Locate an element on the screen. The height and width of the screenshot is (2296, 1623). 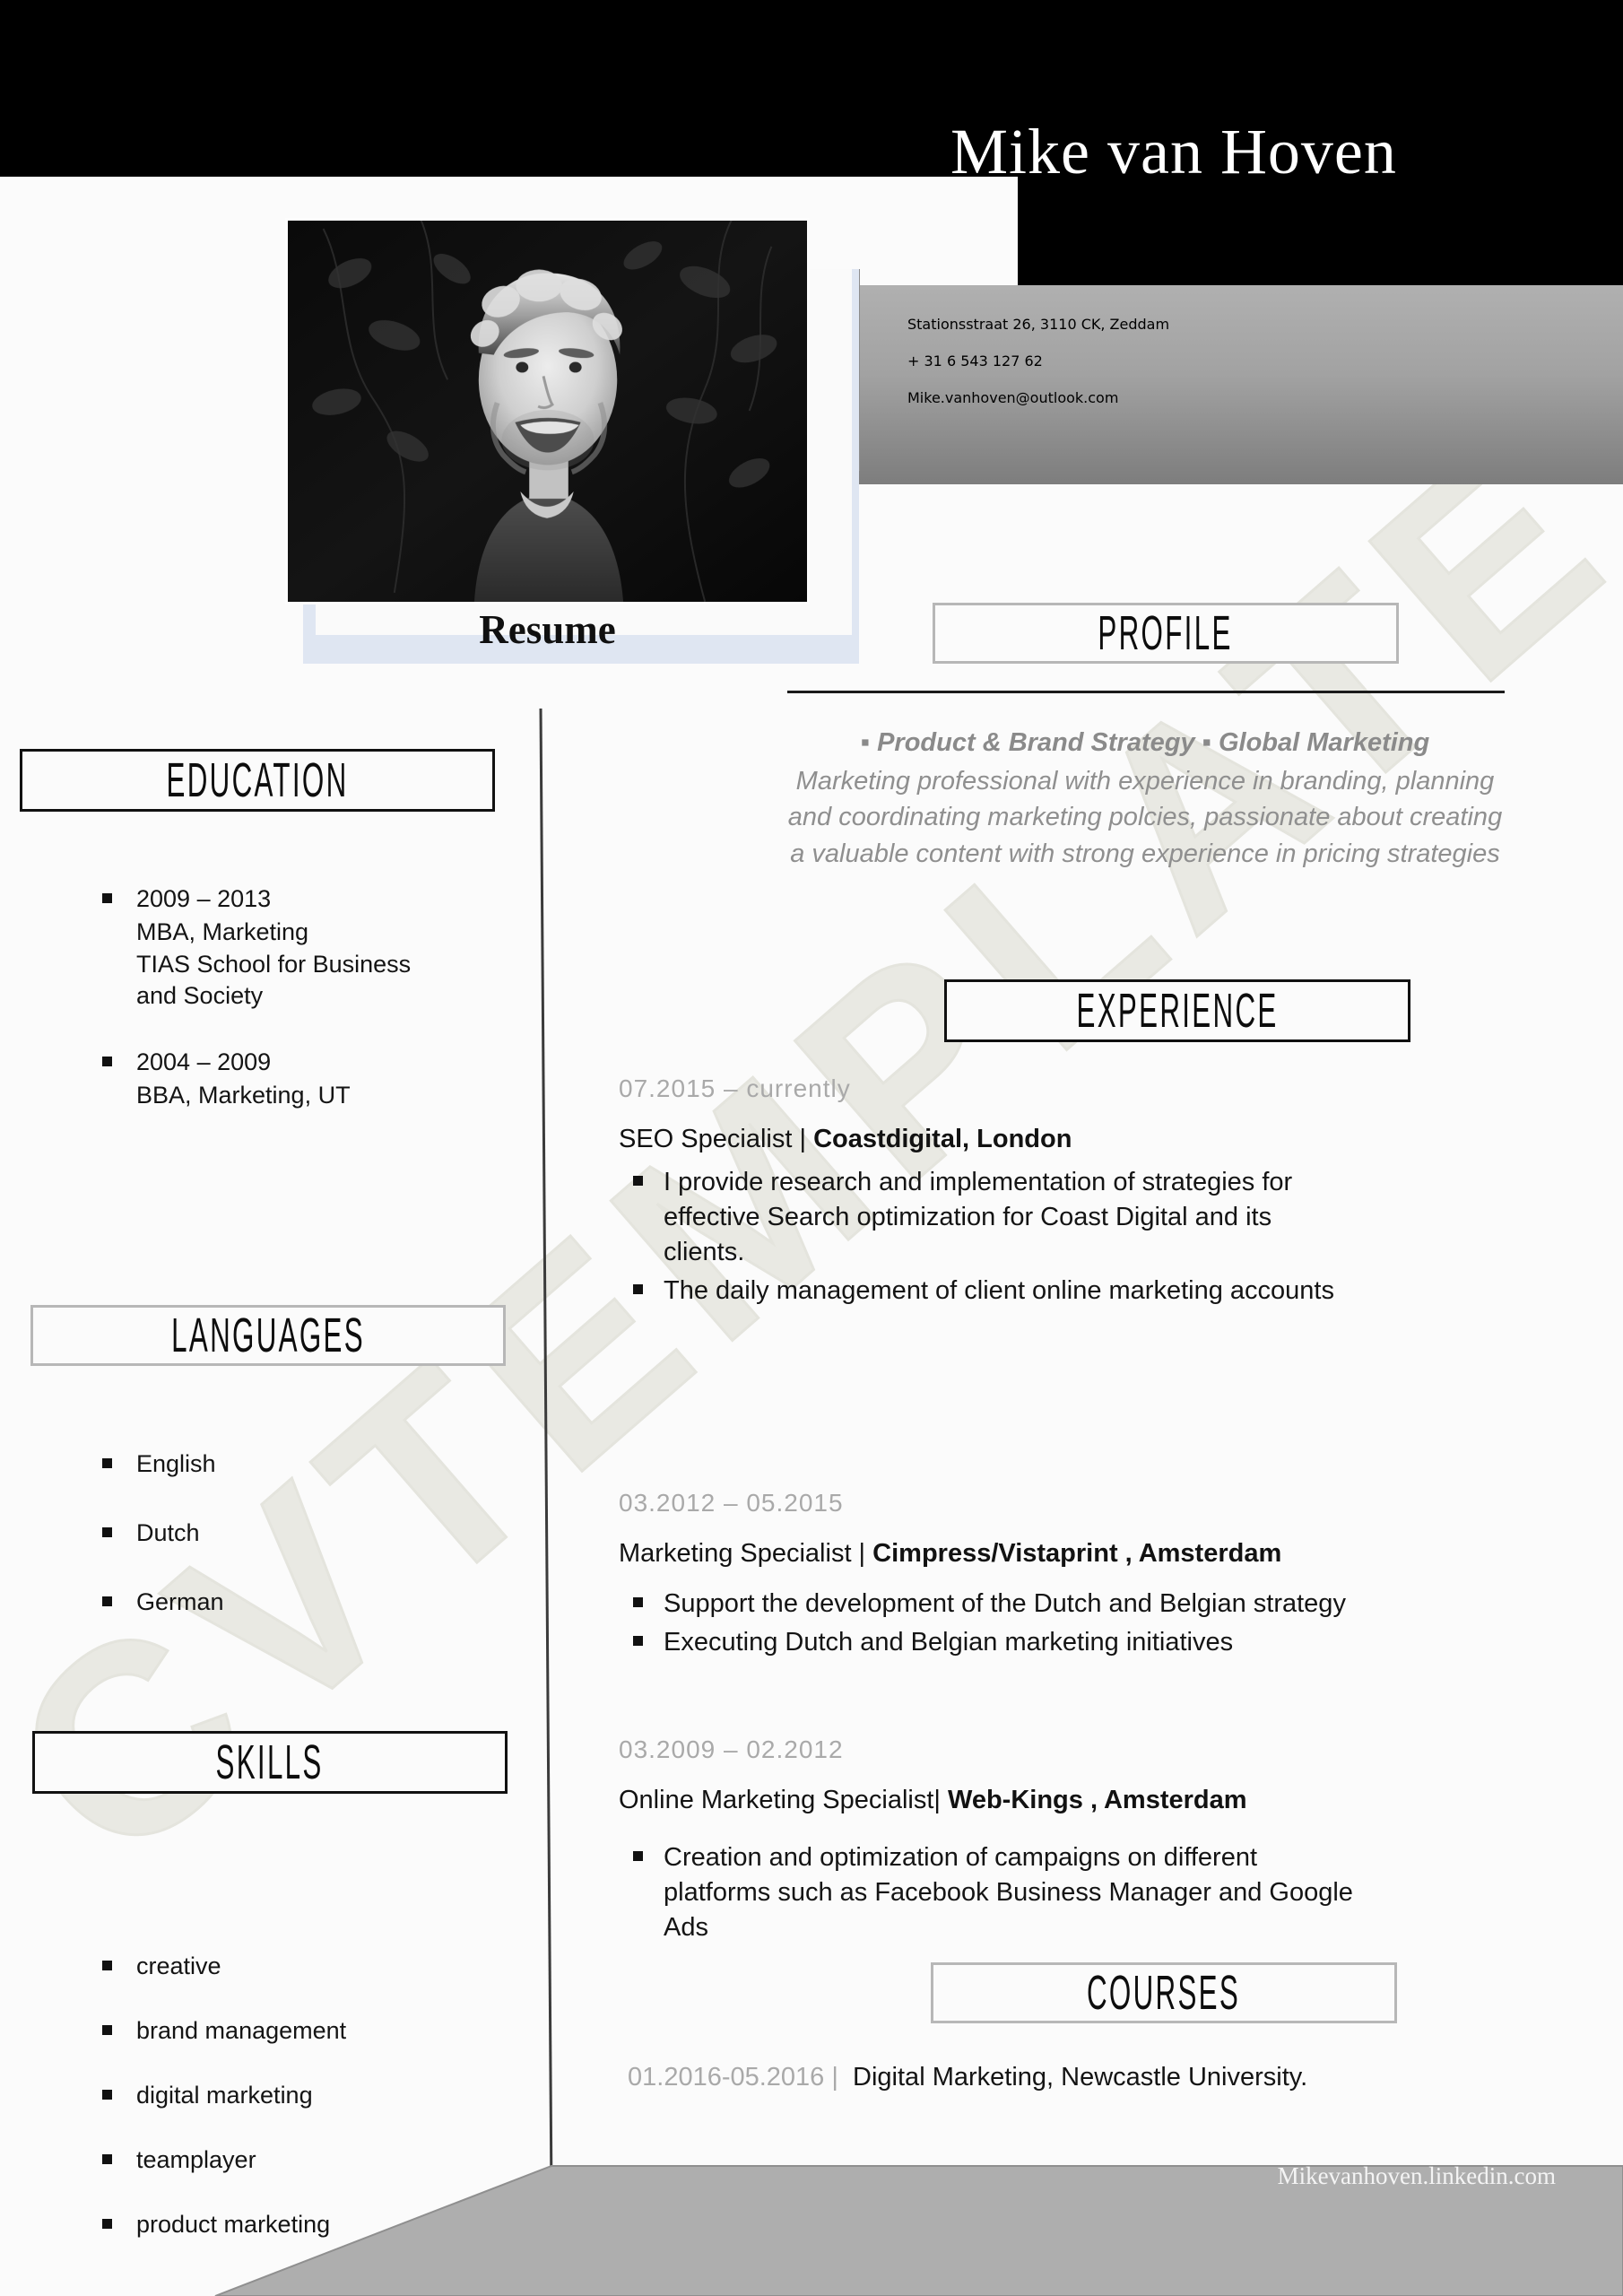
page-title: Mike van Hoven is located at coordinates (1173, 151).